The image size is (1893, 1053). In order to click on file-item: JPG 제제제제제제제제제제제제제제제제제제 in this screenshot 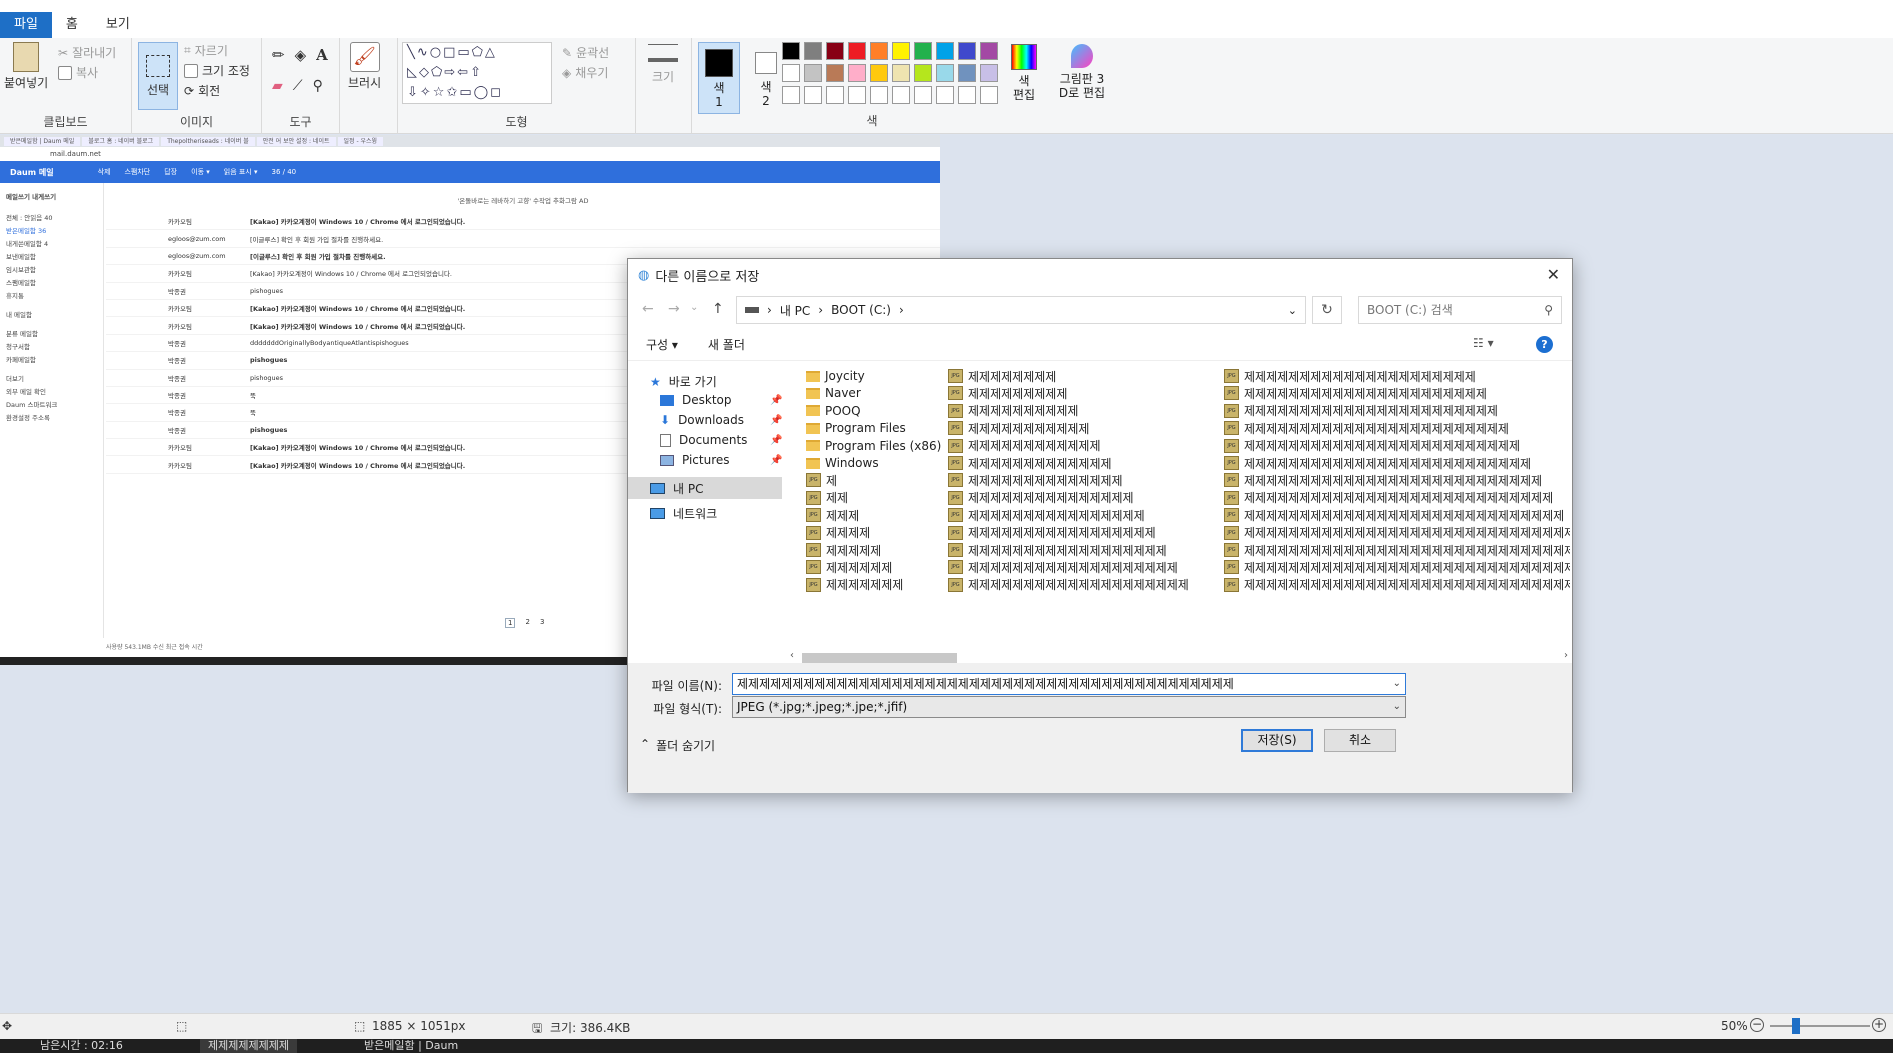, I will do `click(1057, 550)`.